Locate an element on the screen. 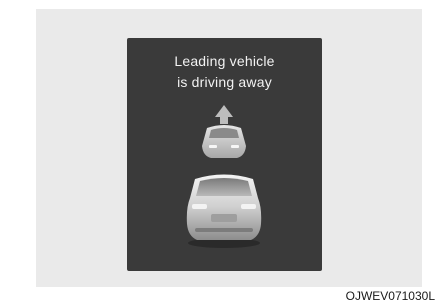 This screenshot has height=305, width=437. own-vehicle-icon is located at coordinates (224, 211).